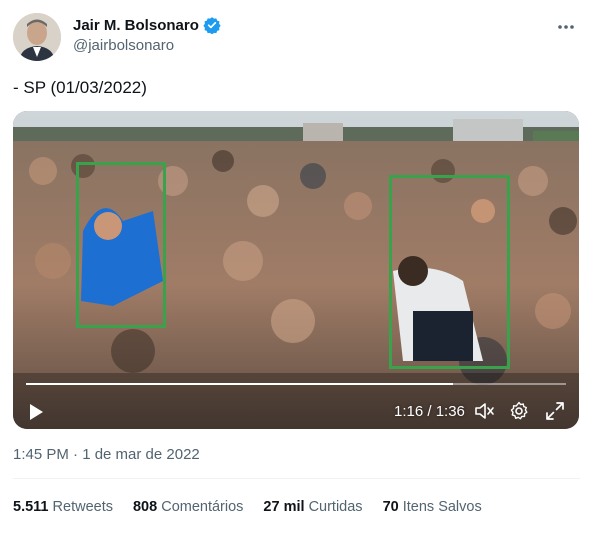 The height and width of the screenshot is (534, 593). I want to click on mute-icon, so click(484, 411).